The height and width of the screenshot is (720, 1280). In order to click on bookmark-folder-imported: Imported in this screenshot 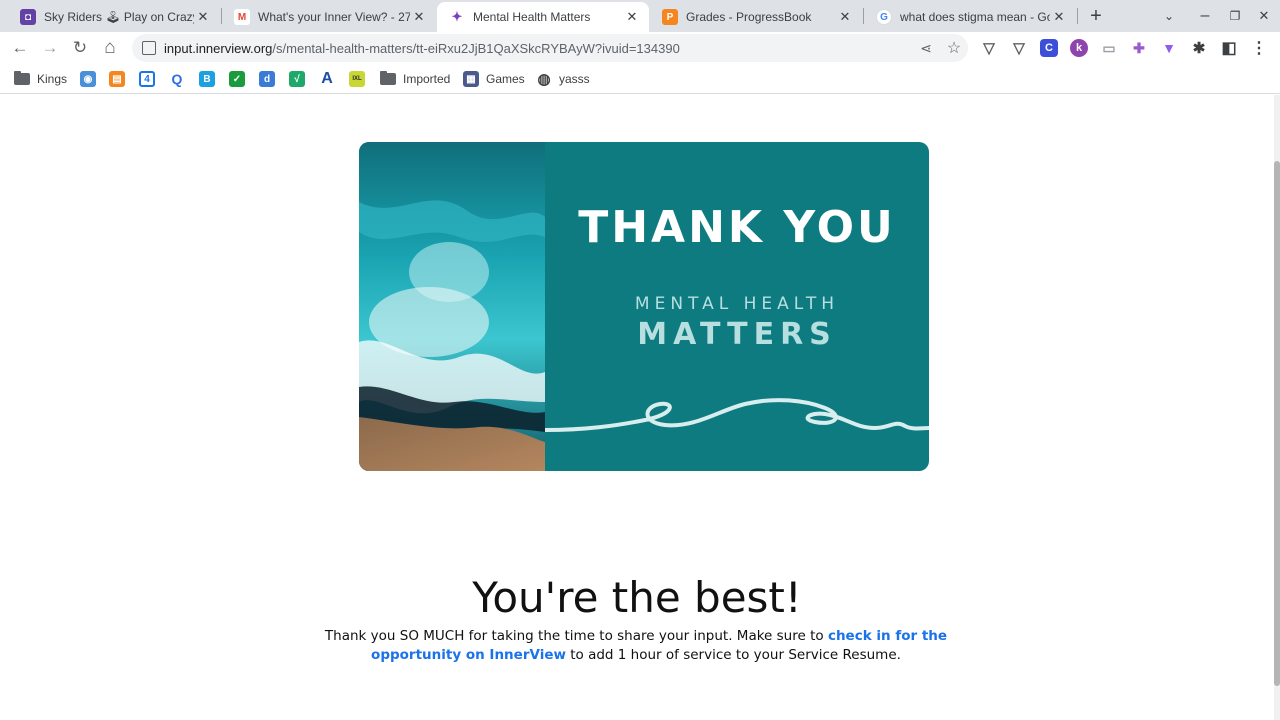, I will do `click(415, 79)`.